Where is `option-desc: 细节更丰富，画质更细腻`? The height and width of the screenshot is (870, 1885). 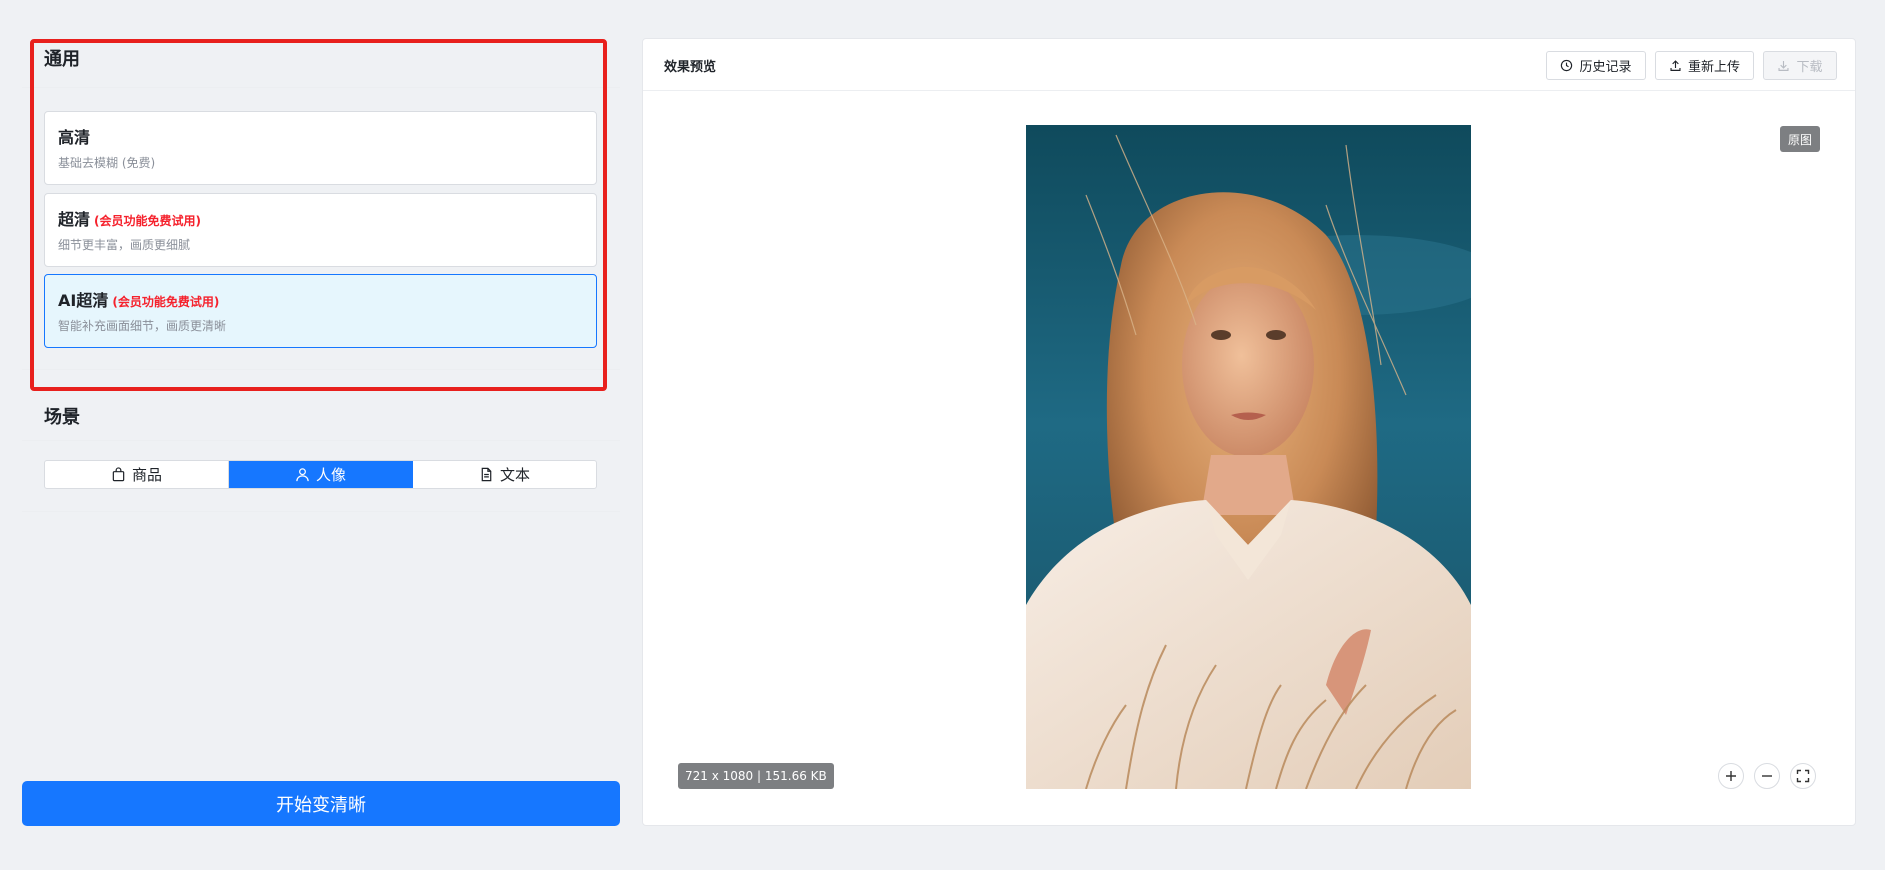
option-desc: 细节更丰富，画质更细腻 is located at coordinates (124, 245).